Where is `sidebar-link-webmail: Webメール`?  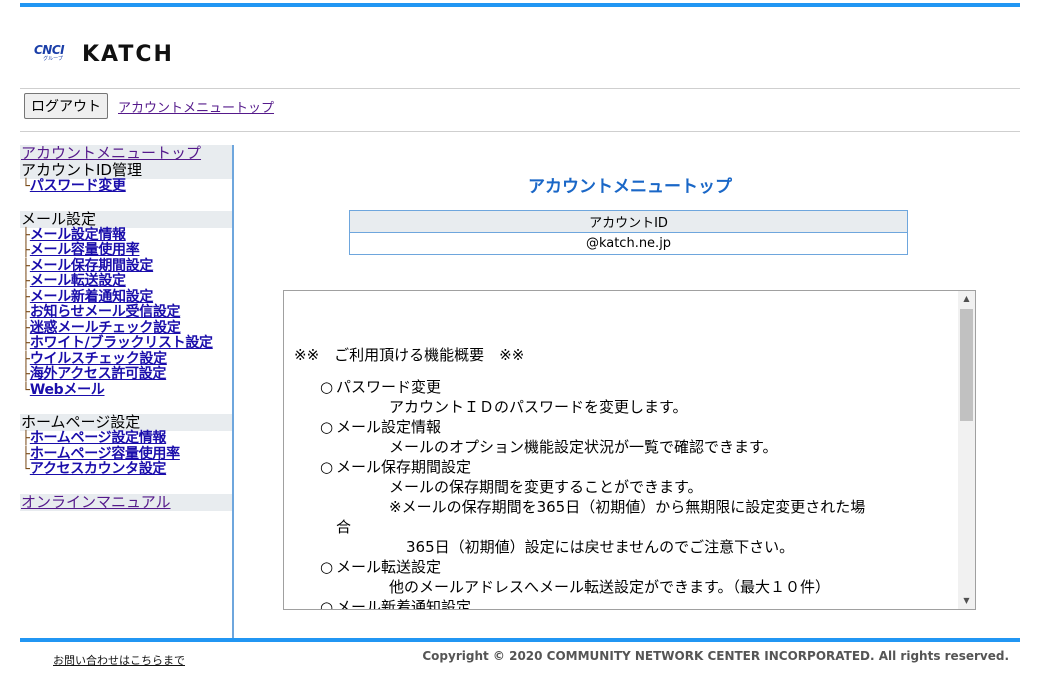 sidebar-link-webmail: Webメール is located at coordinates (67, 390).